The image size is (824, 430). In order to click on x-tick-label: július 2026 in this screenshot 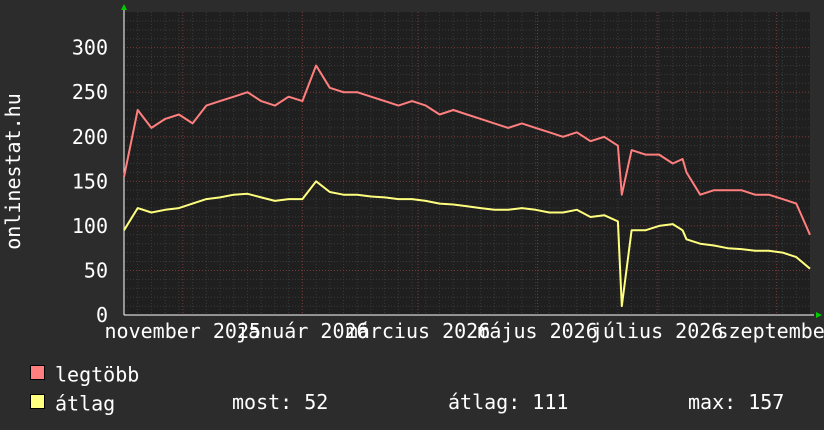, I will do `click(657, 331)`.